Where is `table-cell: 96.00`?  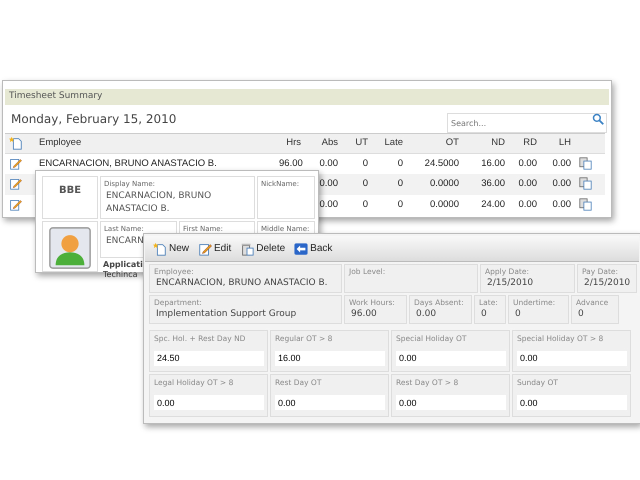
table-cell: 96.00 is located at coordinates (290, 163).